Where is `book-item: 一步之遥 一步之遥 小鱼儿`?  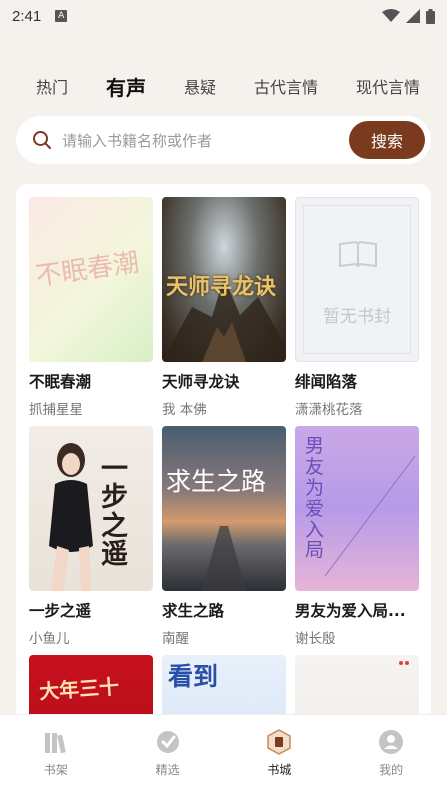
book-item: 一步之遥 一步之遥 小鱼儿 is located at coordinates (91, 536).